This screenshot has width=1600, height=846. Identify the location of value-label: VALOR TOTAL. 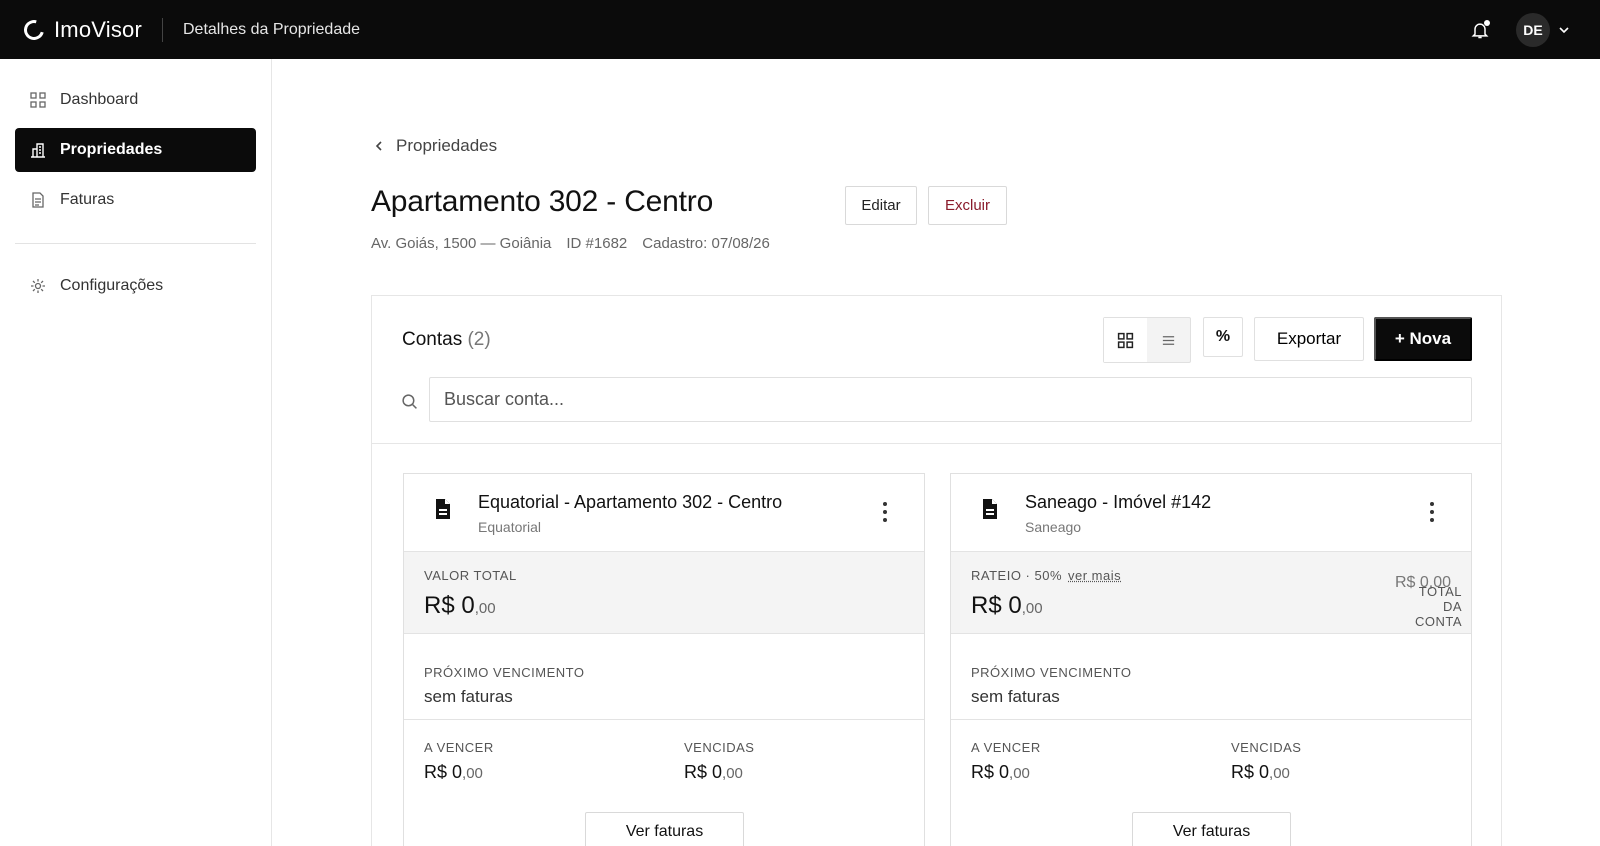
(470, 575).